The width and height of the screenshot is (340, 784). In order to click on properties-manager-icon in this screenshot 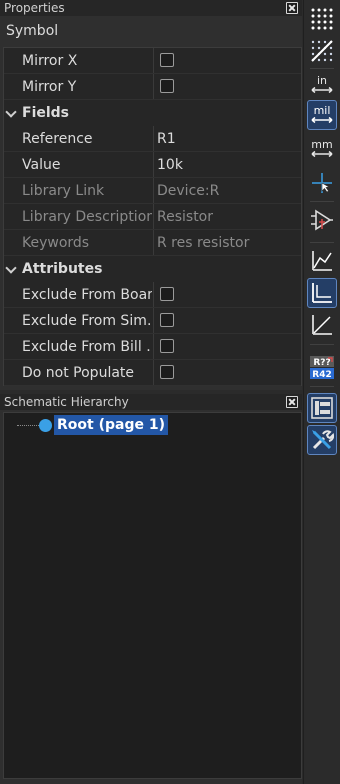, I will do `click(323, 440)`.